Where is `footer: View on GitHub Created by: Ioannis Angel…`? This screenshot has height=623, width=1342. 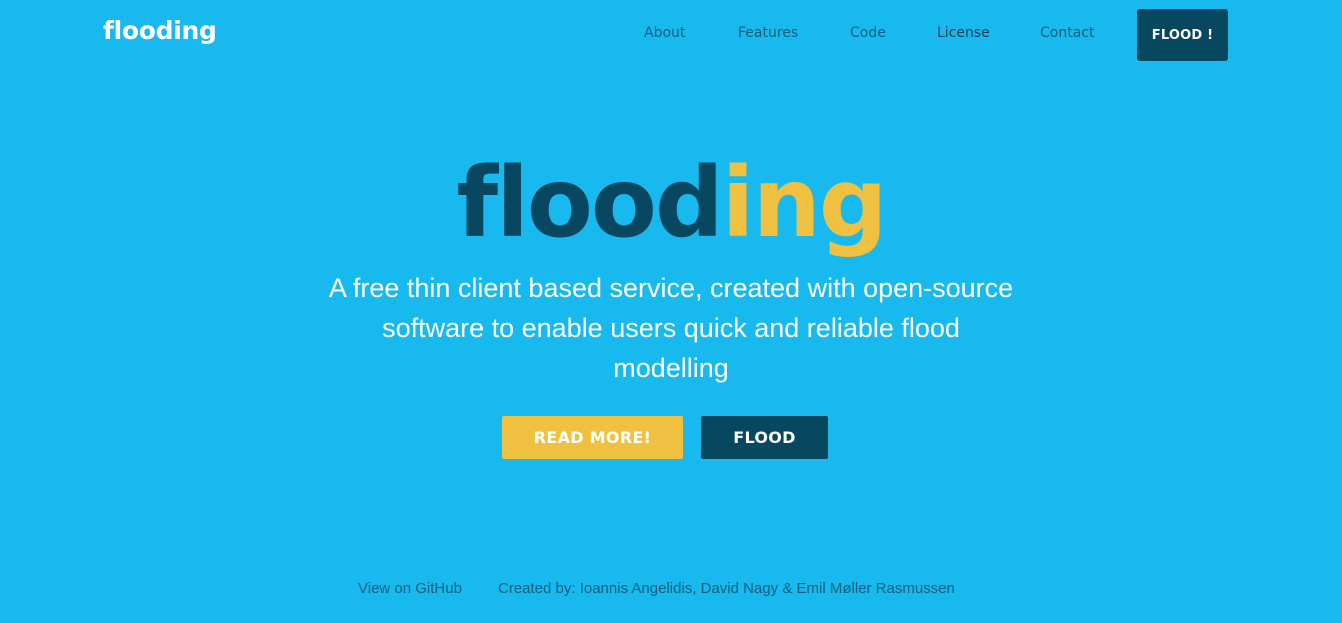 footer: View on GitHub Created by: Ioannis Angel… is located at coordinates (671, 591).